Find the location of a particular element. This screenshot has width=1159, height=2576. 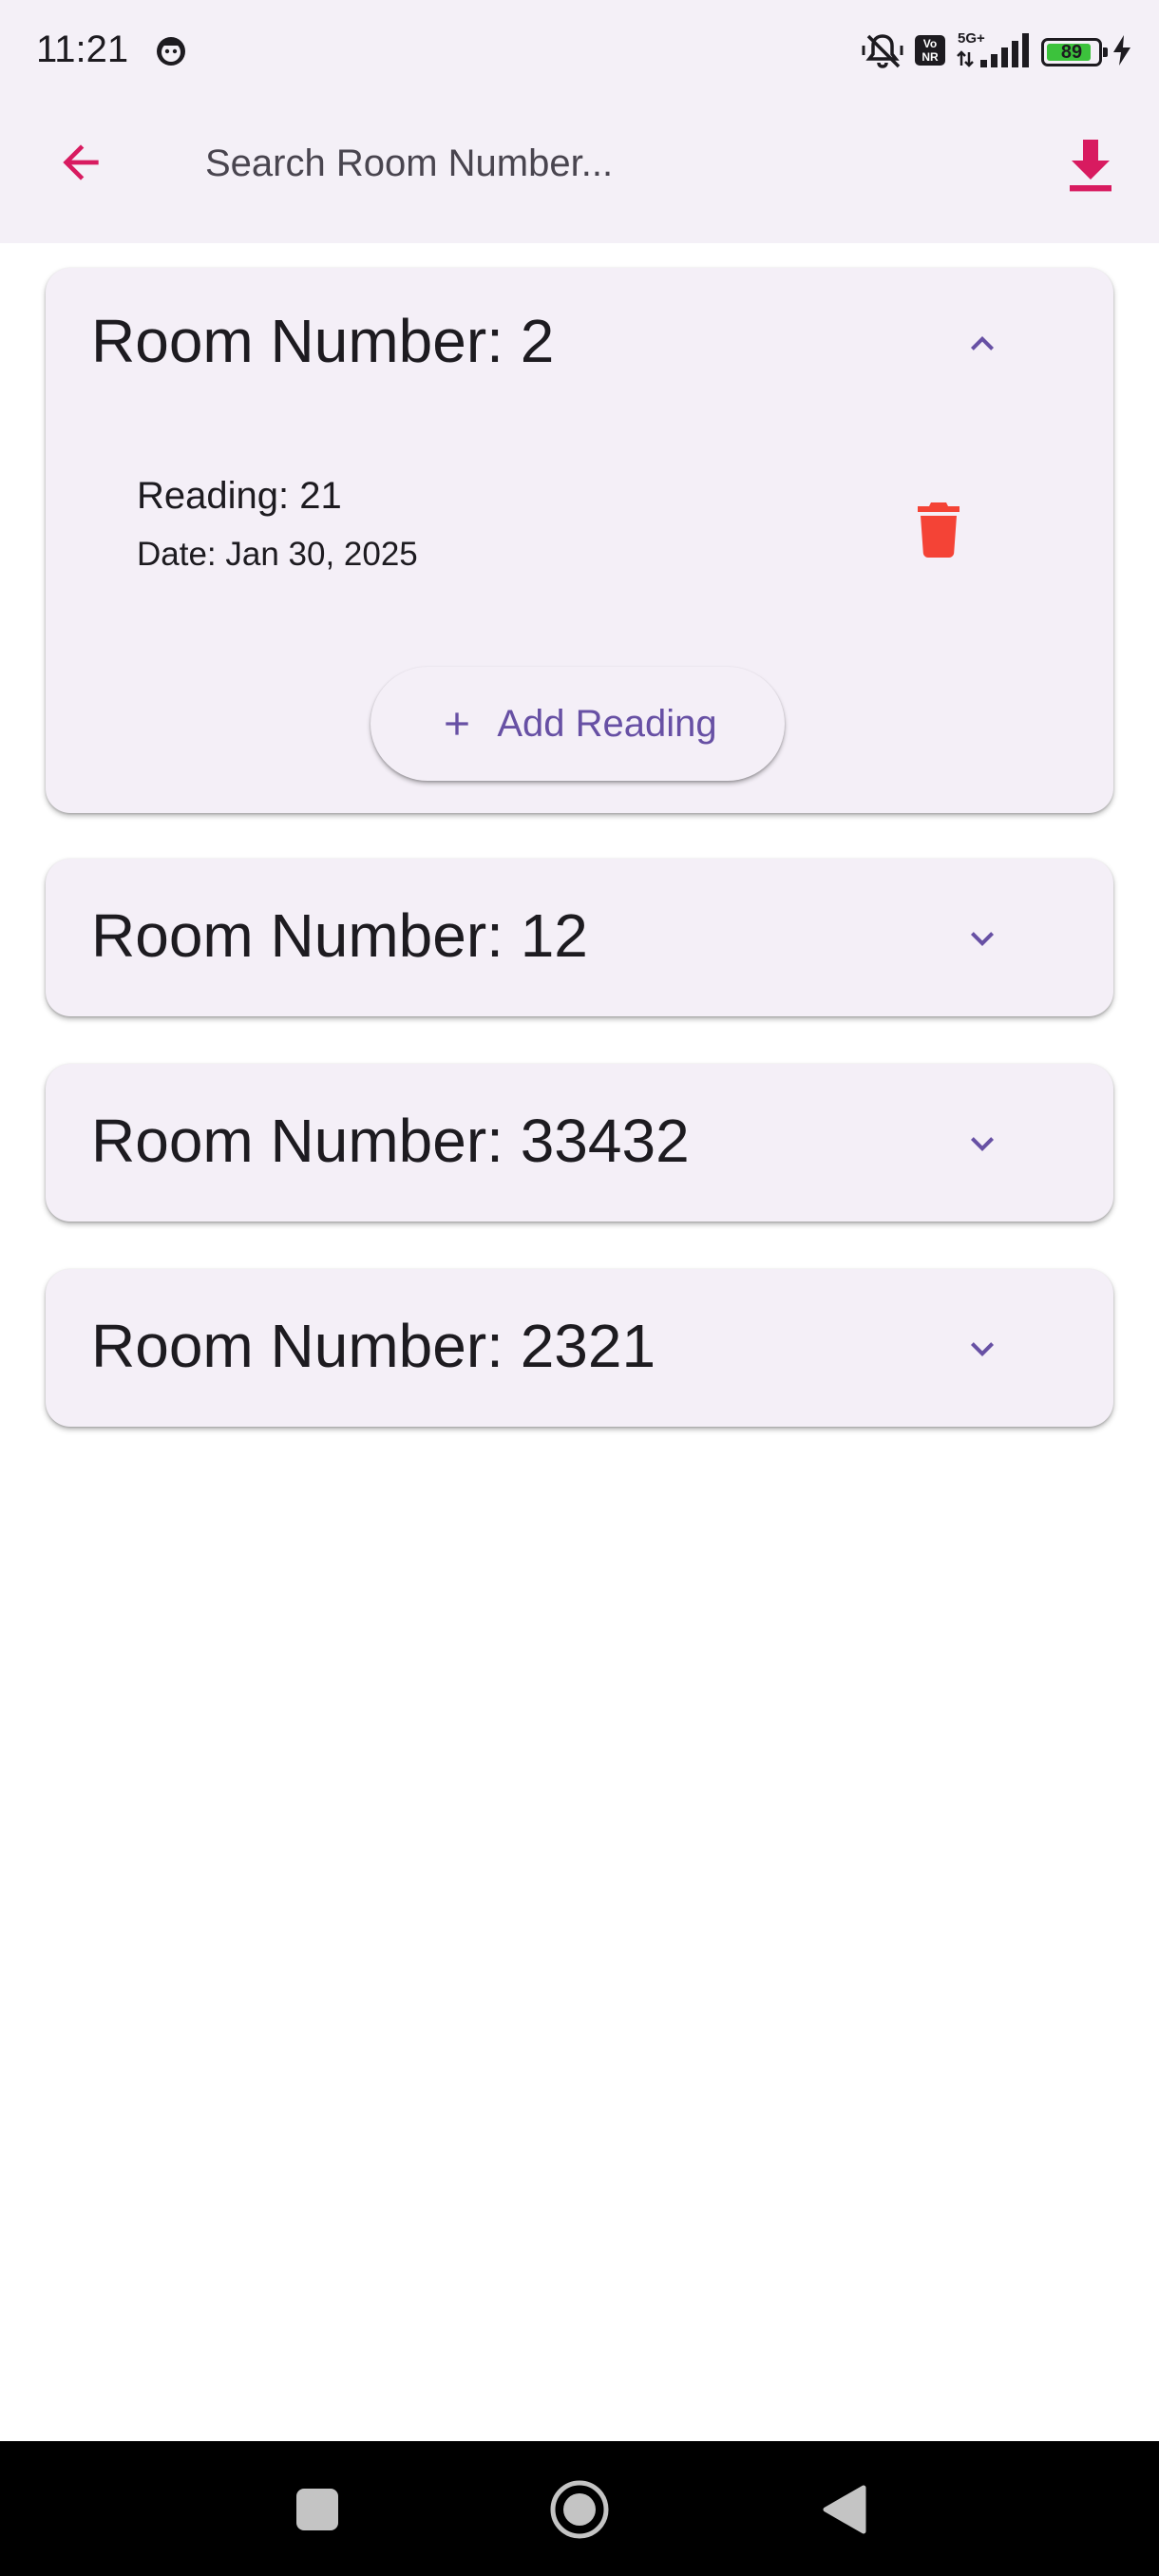

trash-icon is located at coordinates (939, 530).